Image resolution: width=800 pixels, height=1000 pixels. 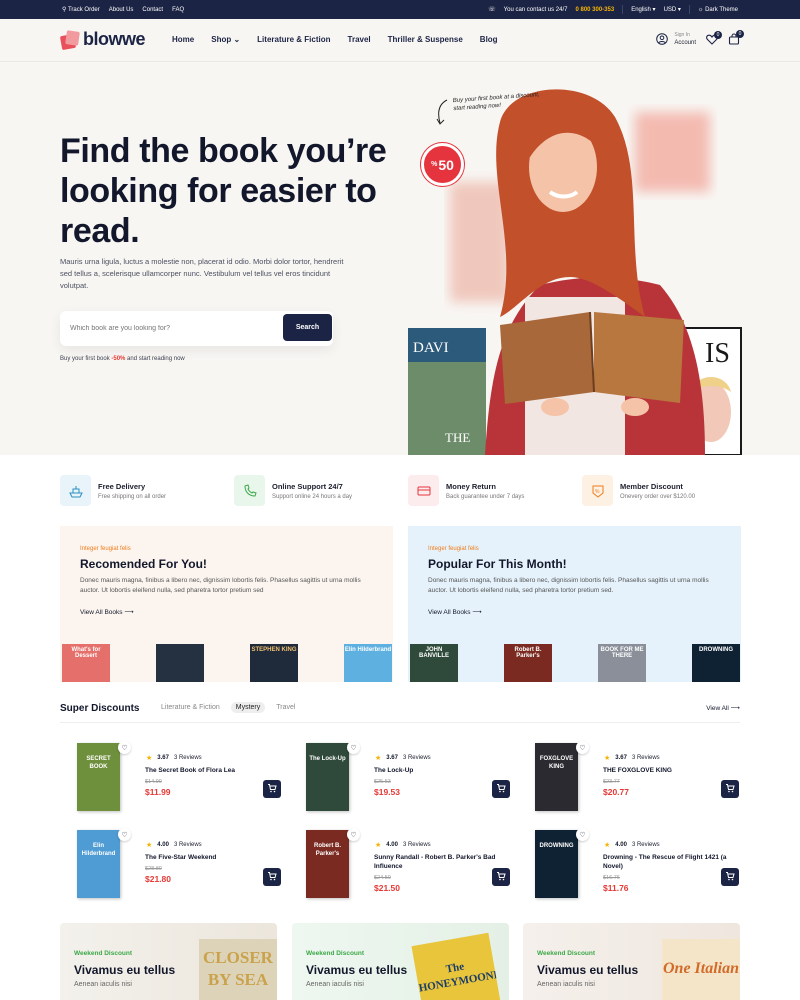 I want to click on product-name: THE FOXGLOVE KING, so click(x=665, y=771).